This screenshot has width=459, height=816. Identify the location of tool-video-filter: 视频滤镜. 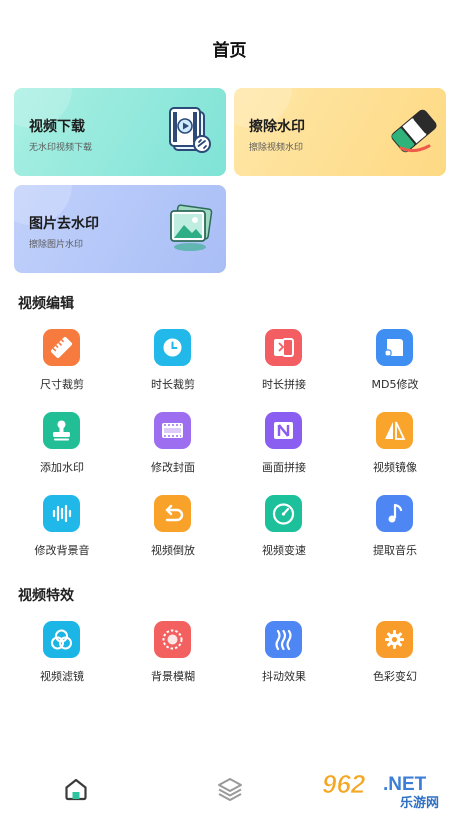
(62, 652).